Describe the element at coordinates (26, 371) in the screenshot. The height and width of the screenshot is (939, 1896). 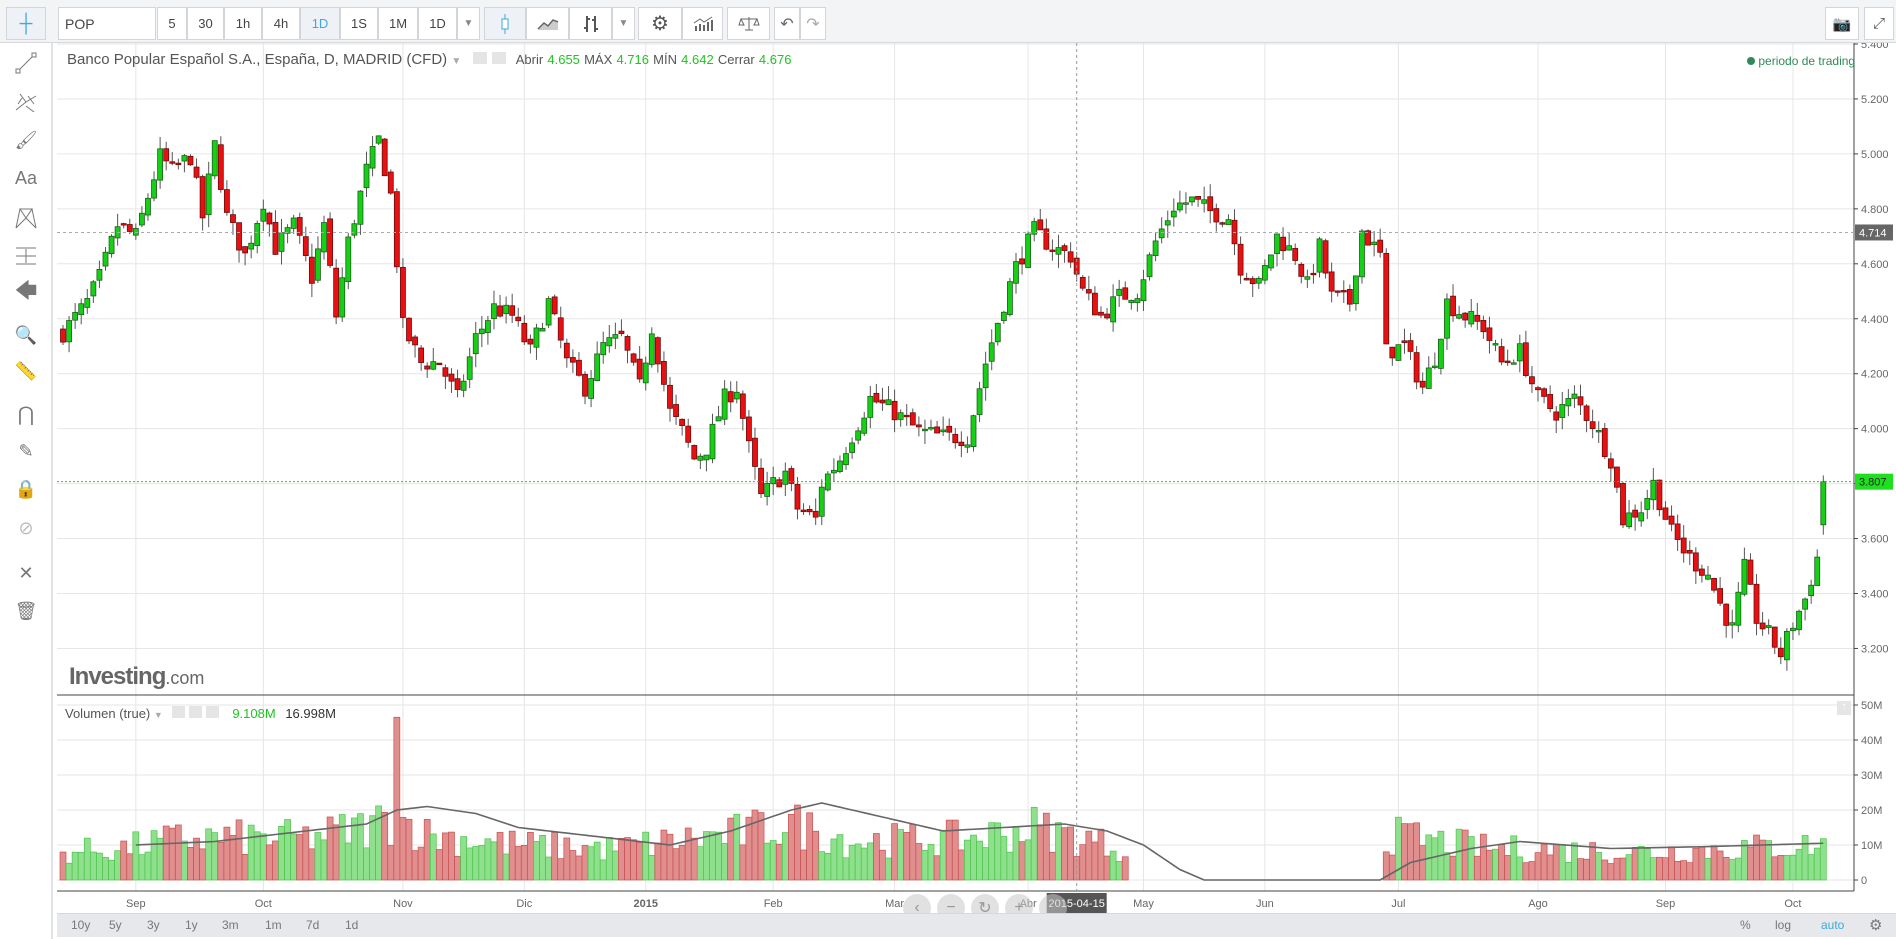
I see `tool-measure: 📏` at that location.